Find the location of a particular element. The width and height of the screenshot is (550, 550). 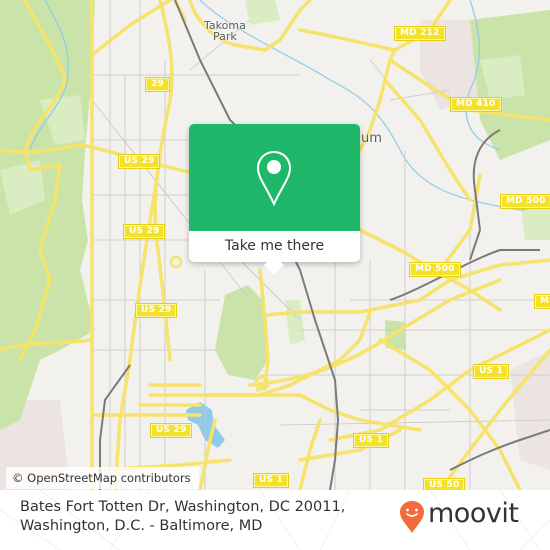

reservoir is located at coordinates (205, 425).